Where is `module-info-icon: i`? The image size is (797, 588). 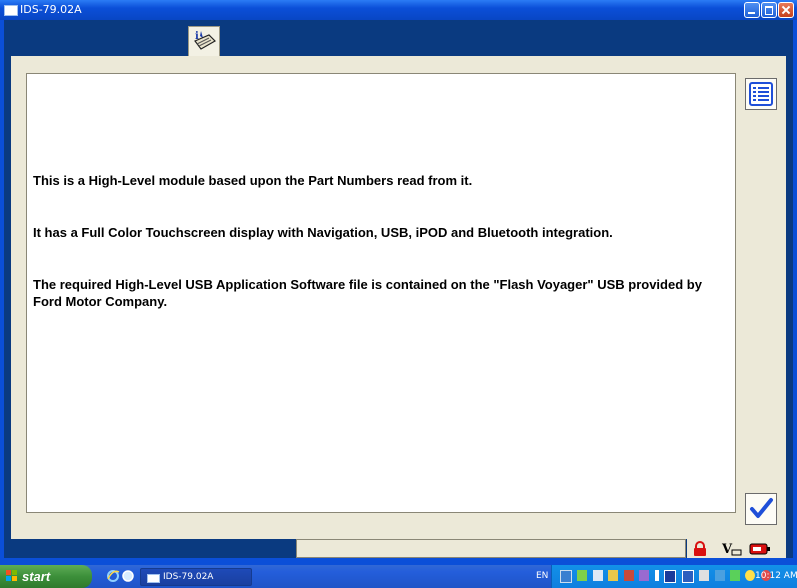 module-info-icon: i is located at coordinates (205, 40).